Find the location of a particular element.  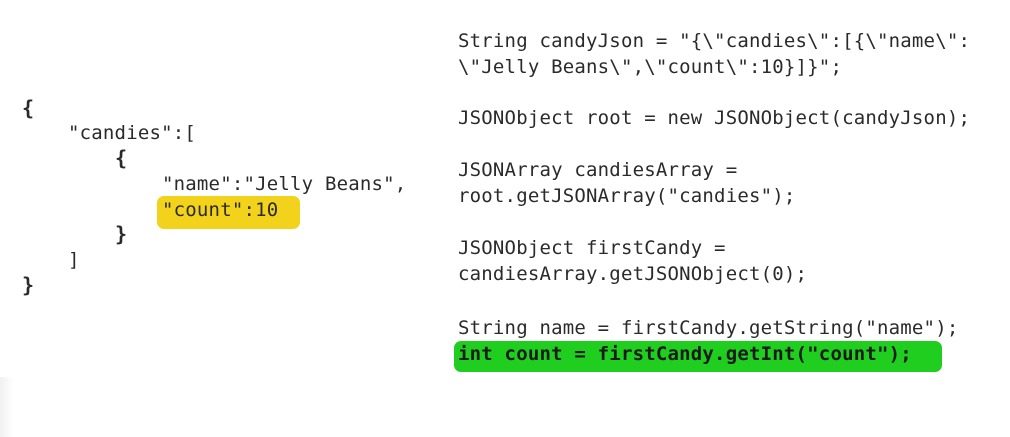

json-root-open-brace: { is located at coordinates (28, 108).